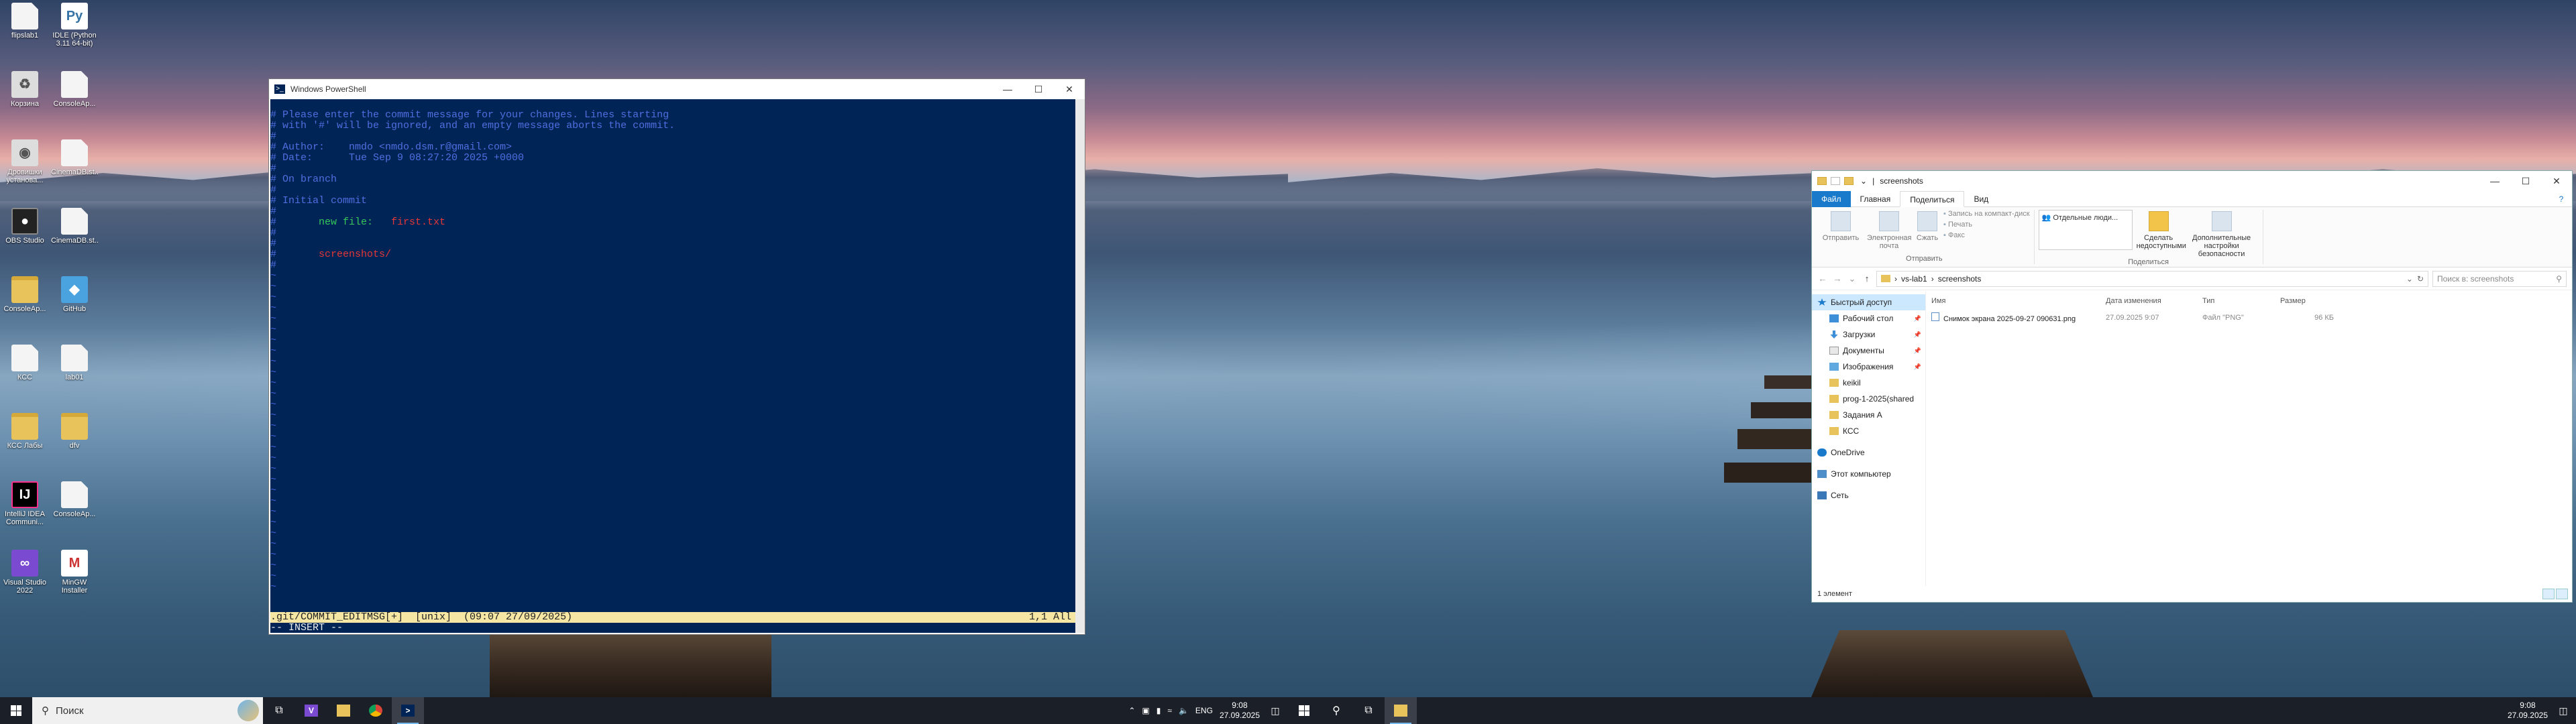 This screenshot has width=2576, height=724. Describe the element at coordinates (2241, 301) in the screenshot. I see `column-type: Тип` at that location.